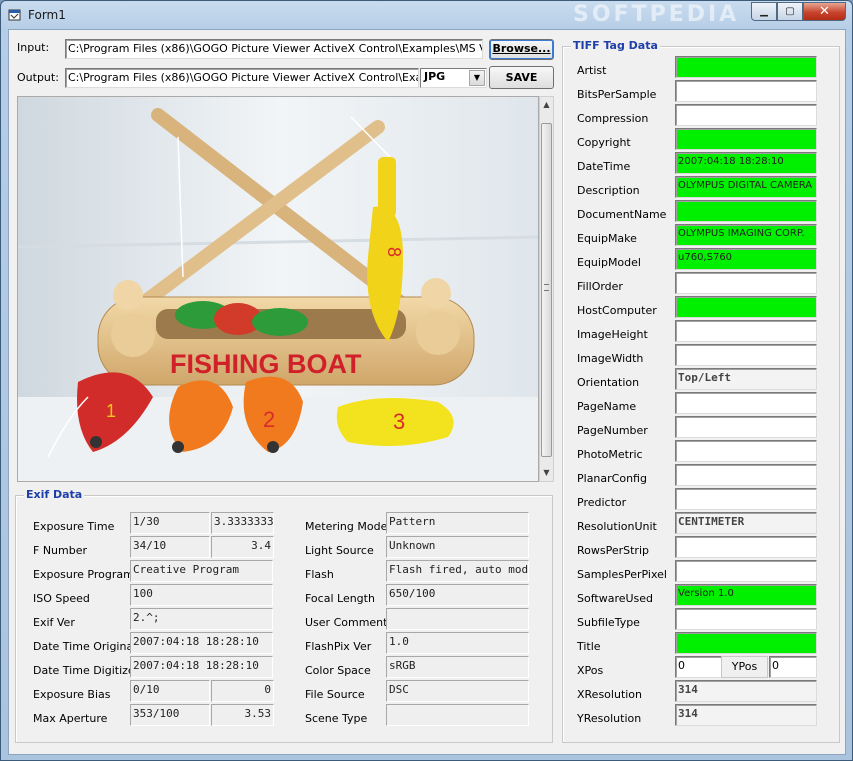  I want to click on exif-label: Date Time Digitized, so click(87, 670).